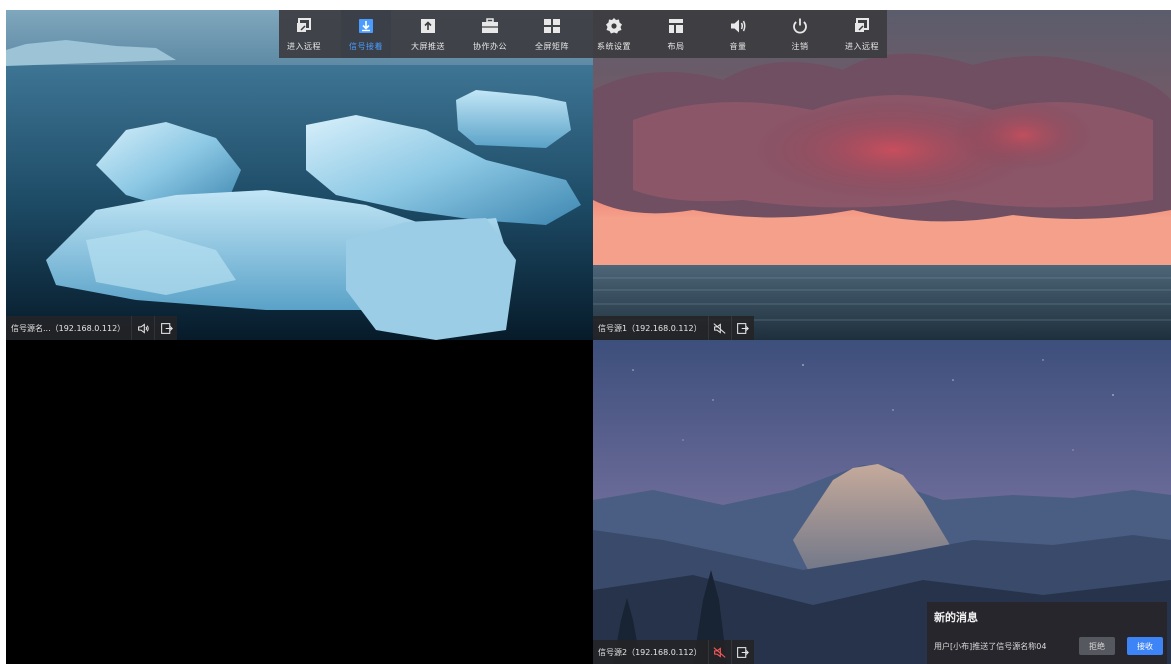 This screenshot has width=1171, height=664. Describe the element at coordinates (614, 26) in the screenshot. I see `gear-icon` at that location.